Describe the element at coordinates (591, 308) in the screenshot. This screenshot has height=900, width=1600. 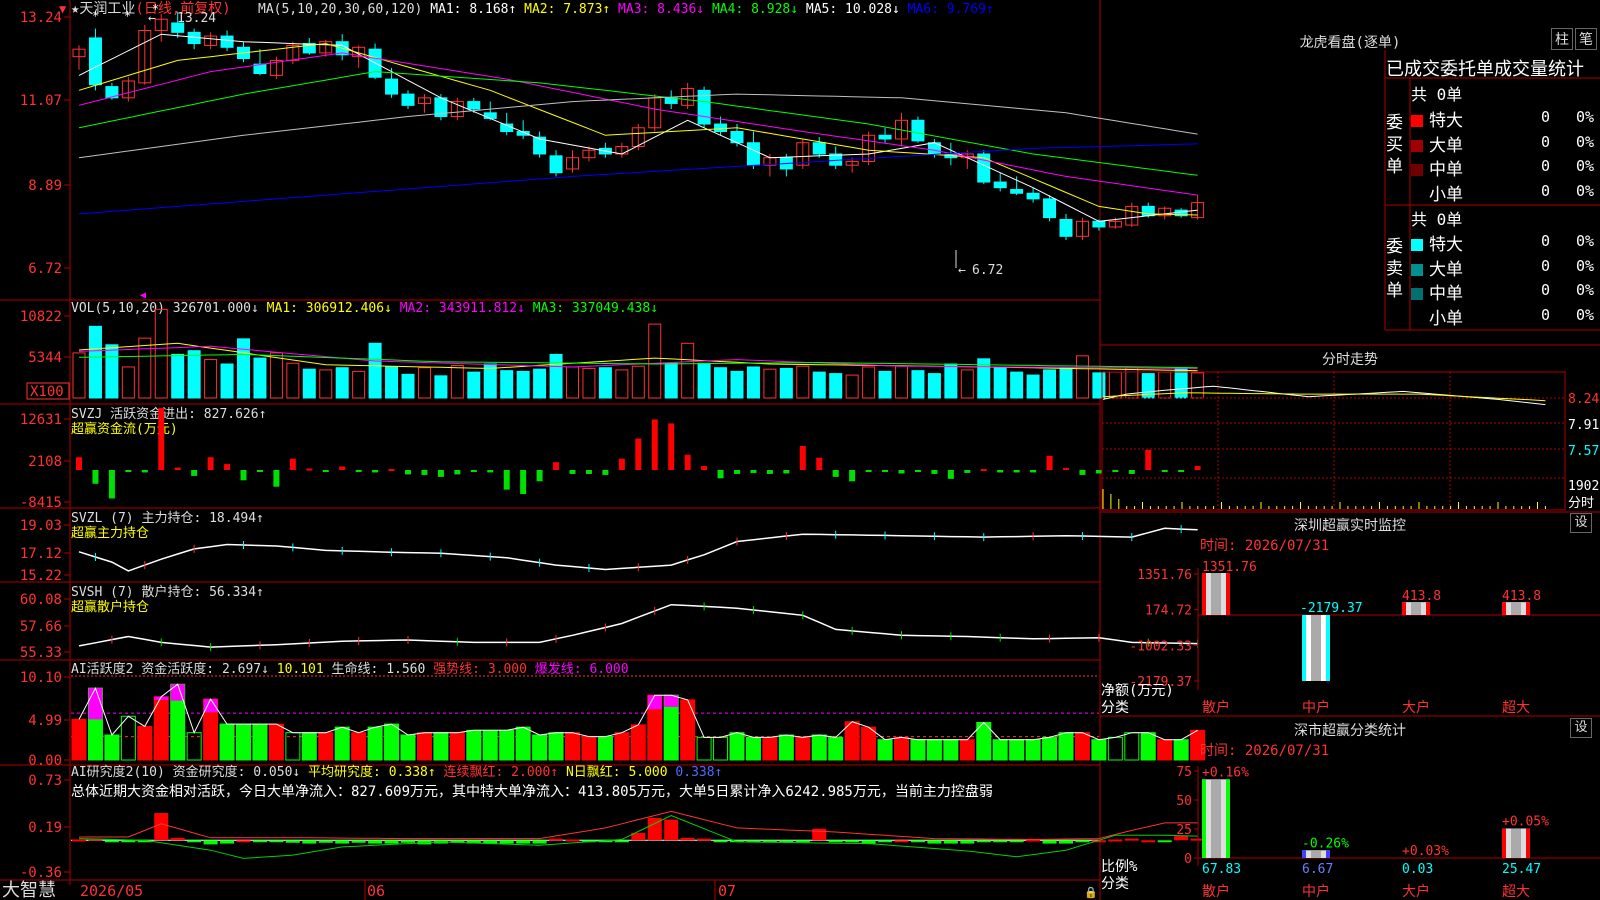
I see `legend-item: MA3: 337049.438↓` at that location.